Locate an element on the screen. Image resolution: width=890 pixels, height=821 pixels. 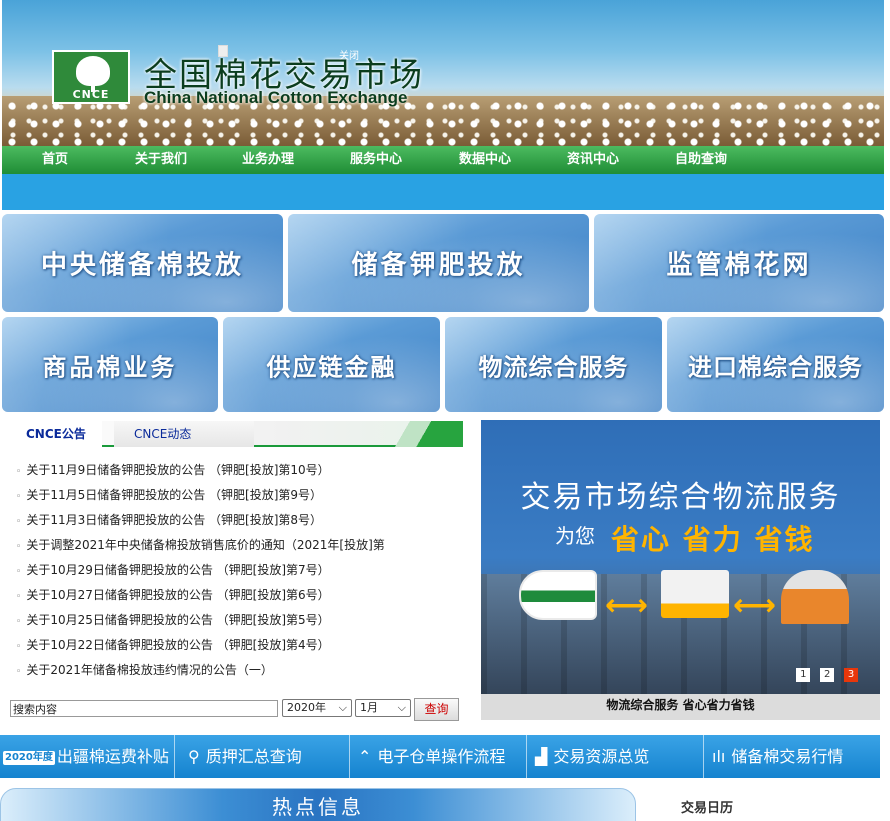
announcement-link: 关于10月27日储备钾肥投放的公告 （钾肥[投放]第6号） is located at coordinates (177, 595).